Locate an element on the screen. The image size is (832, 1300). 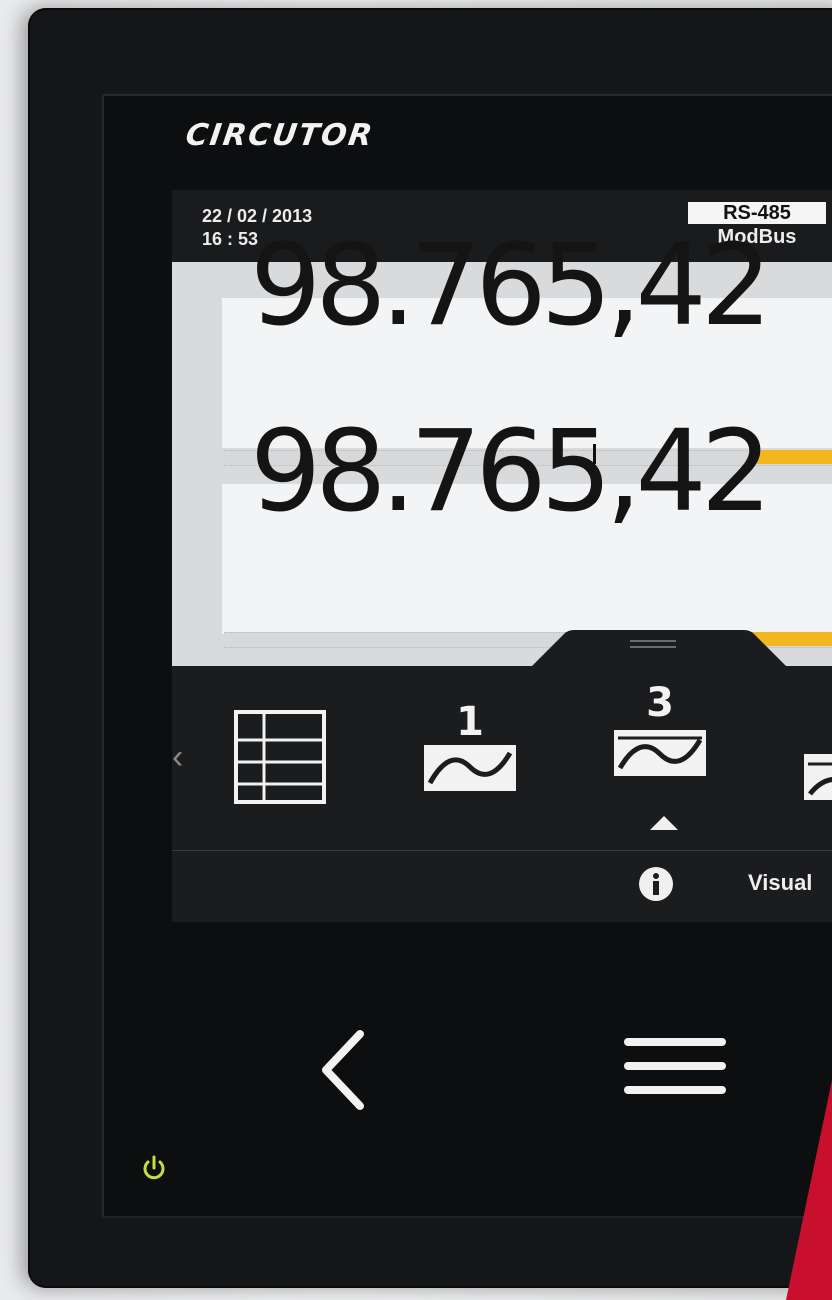
info-label: Visual is located at coordinates (780, 882).